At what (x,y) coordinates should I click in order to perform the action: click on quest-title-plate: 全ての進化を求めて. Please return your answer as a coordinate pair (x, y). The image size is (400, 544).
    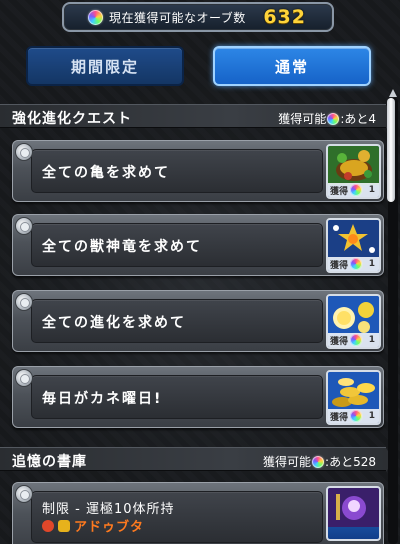
    Looking at the image, I should click on (177, 321).